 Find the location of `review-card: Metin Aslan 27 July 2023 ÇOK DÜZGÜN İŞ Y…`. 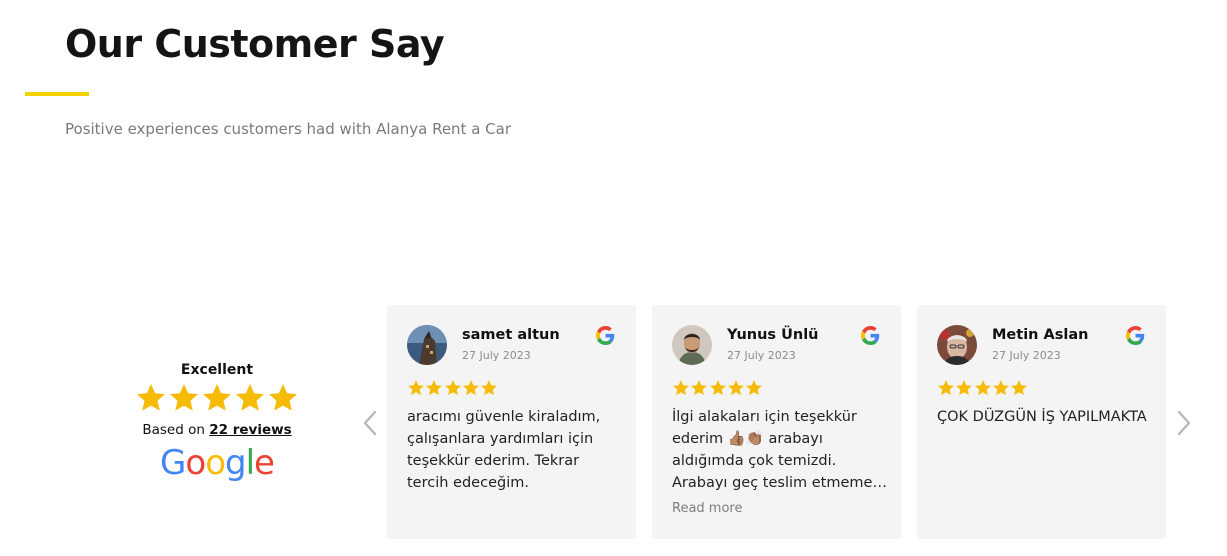

review-card: Metin Aslan 27 July 2023 ÇOK DÜZGÜN İŞ Y… is located at coordinates (1041, 422).